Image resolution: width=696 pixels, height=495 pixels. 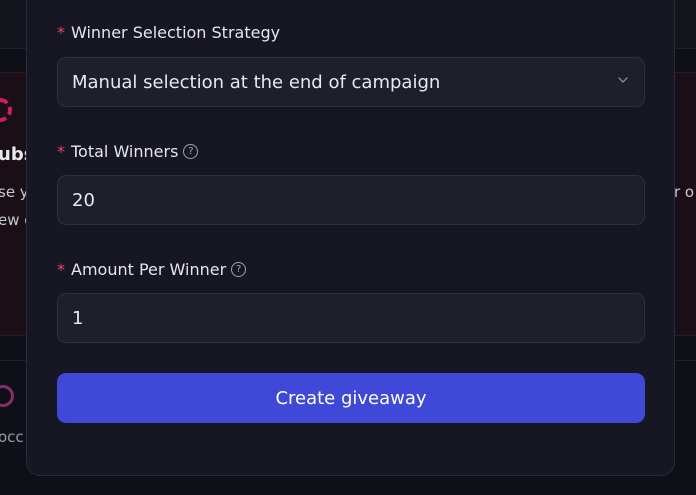 What do you see at coordinates (78, 318) in the screenshot?
I see `amount-per-winner-value: 1` at bounding box center [78, 318].